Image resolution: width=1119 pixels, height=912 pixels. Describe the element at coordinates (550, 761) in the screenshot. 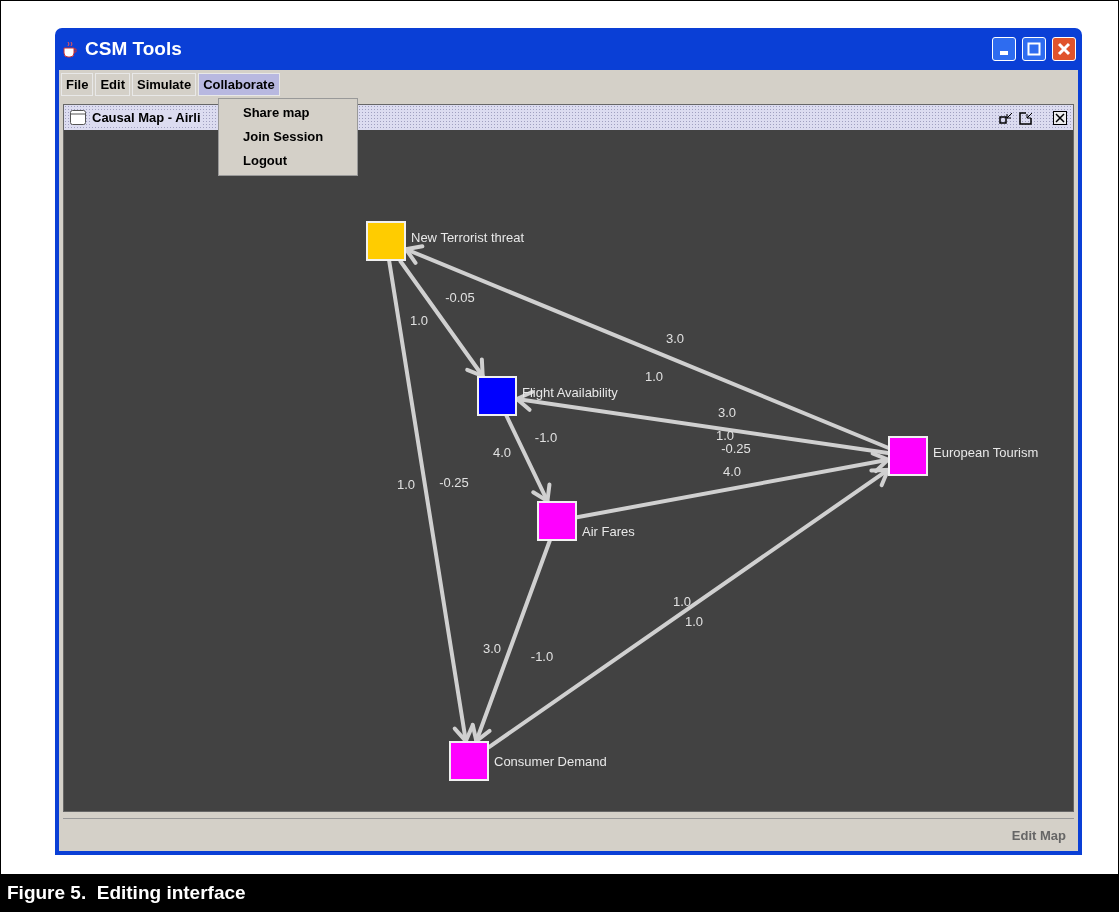

I see `node-label: Consumer Demand` at that location.